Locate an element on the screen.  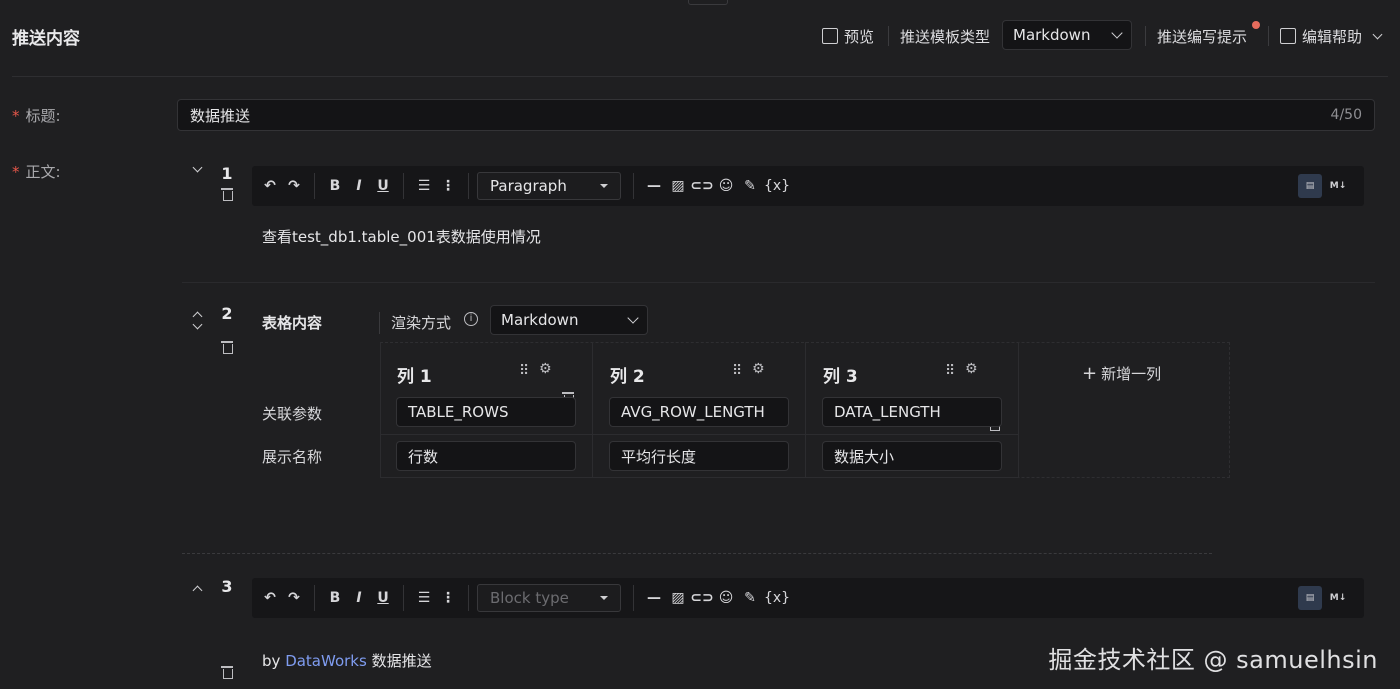
param-input: DATA_LENGTH is located at coordinates (912, 412).